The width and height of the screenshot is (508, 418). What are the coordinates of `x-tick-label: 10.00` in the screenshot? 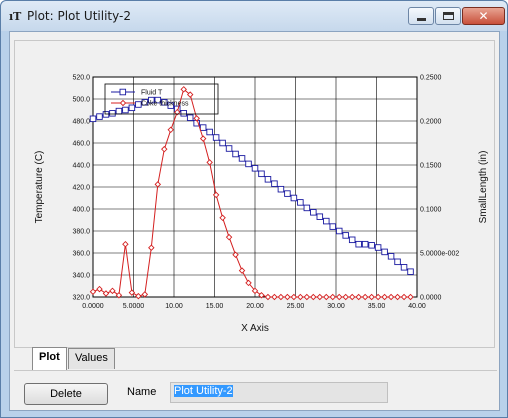 It's located at (174, 306).